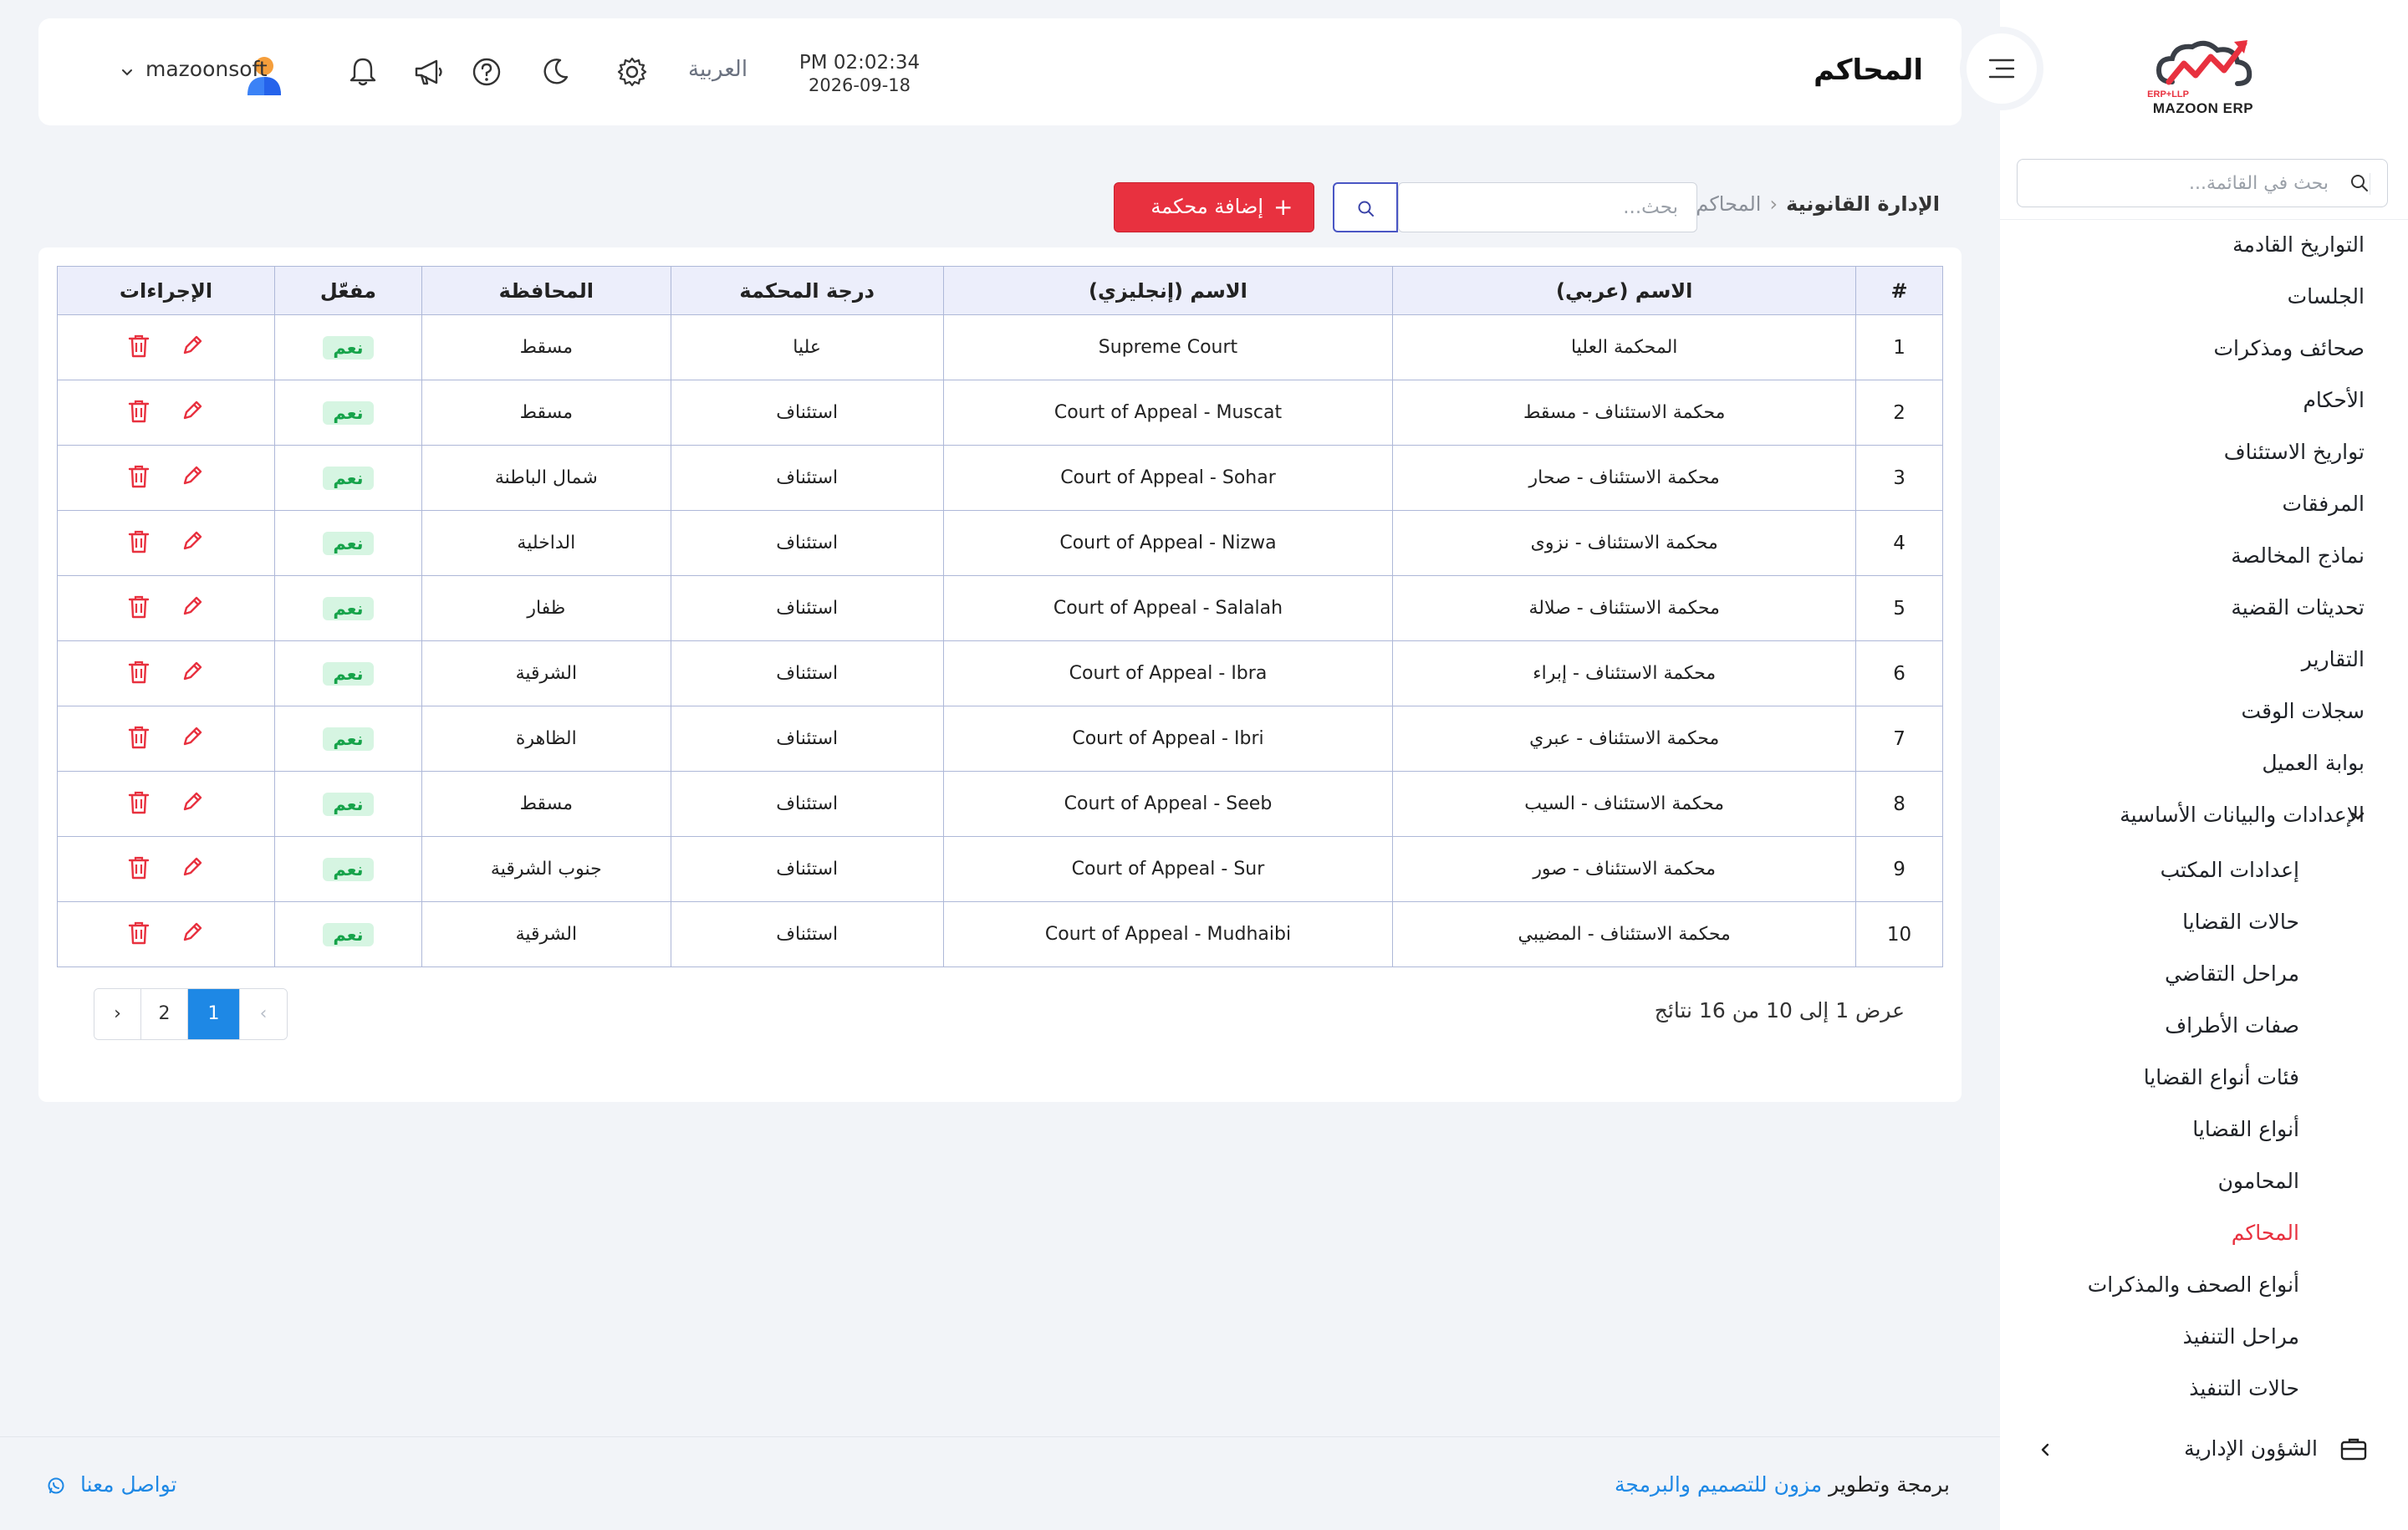 The width and height of the screenshot is (2408, 1530). Describe the element at coordinates (2204, 401) in the screenshot. I see `sidebar-item-judgments: الأحكام` at that location.